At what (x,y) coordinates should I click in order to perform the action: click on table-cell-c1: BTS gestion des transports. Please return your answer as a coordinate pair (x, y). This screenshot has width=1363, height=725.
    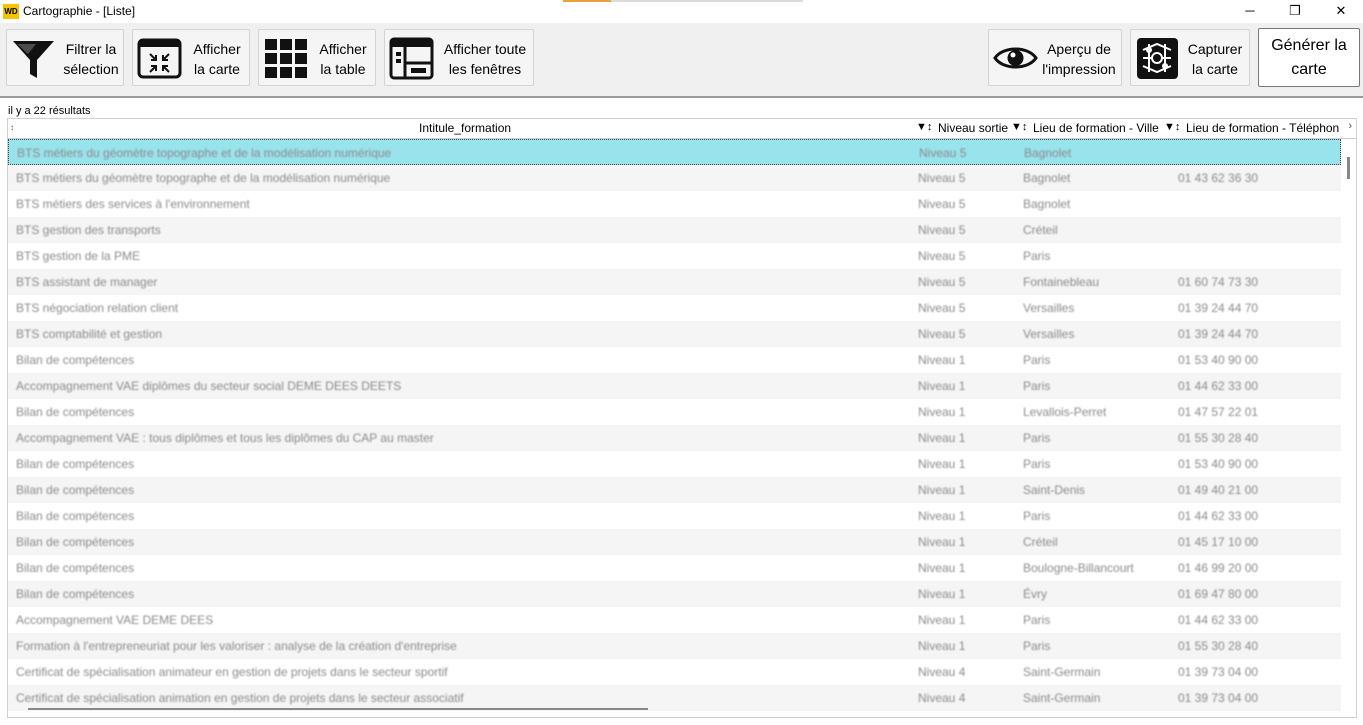
    Looking at the image, I should click on (88, 230).